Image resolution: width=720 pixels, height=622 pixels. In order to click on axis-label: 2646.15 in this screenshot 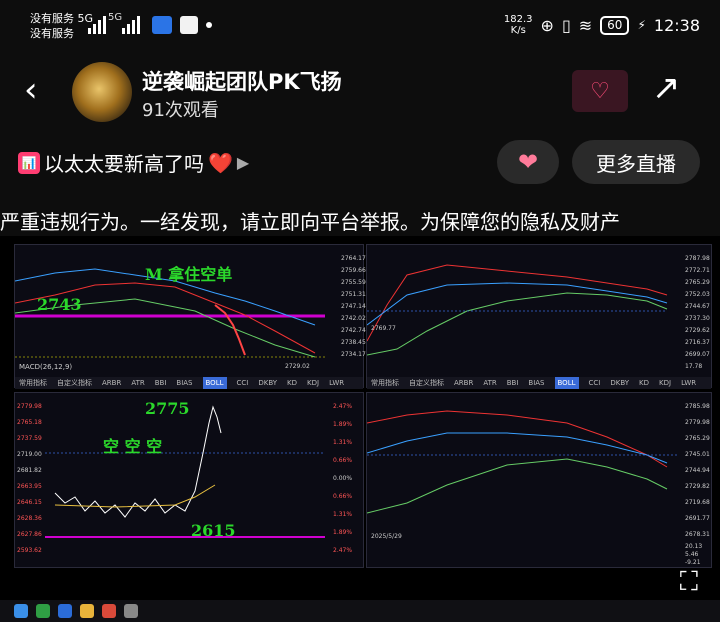, I will do `click(29, 502)`.